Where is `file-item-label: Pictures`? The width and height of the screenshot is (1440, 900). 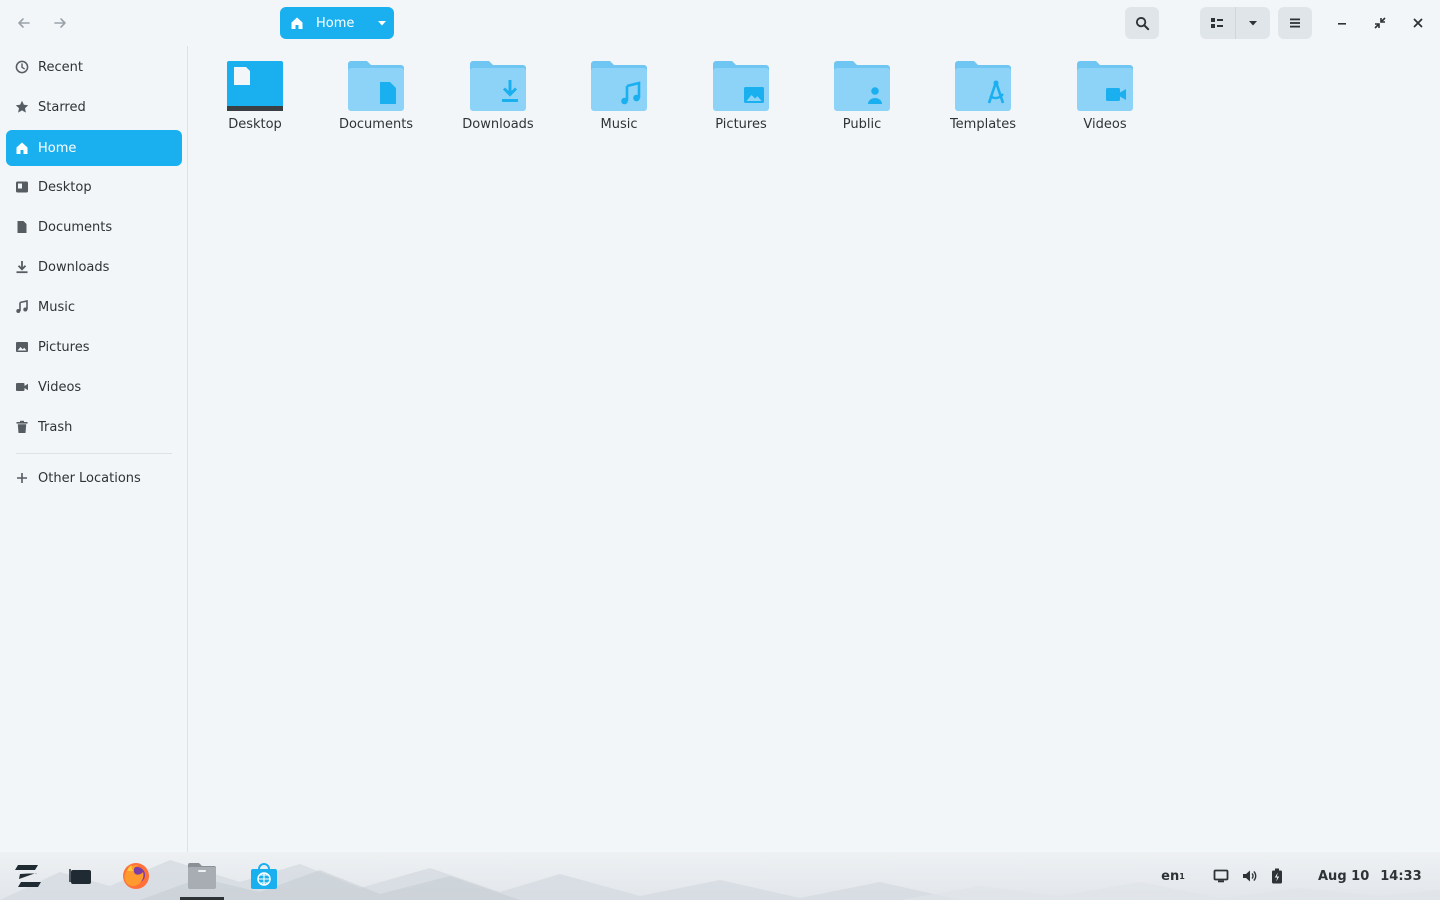
file-item-label: Pictures is located at coordinates (741, 124).